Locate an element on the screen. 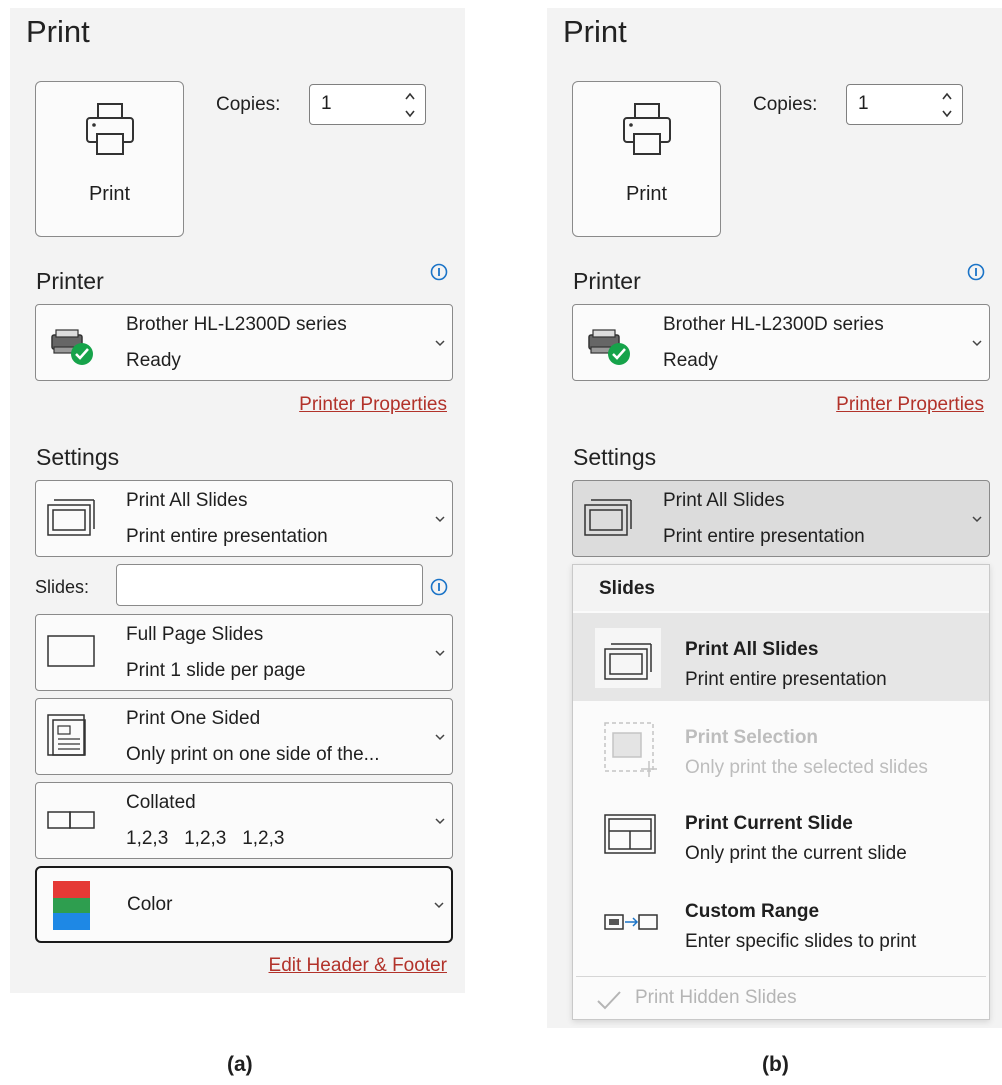 This screenshot has height=1085, width=1002. menu-header: Slides is located at coordinates (781, 588).